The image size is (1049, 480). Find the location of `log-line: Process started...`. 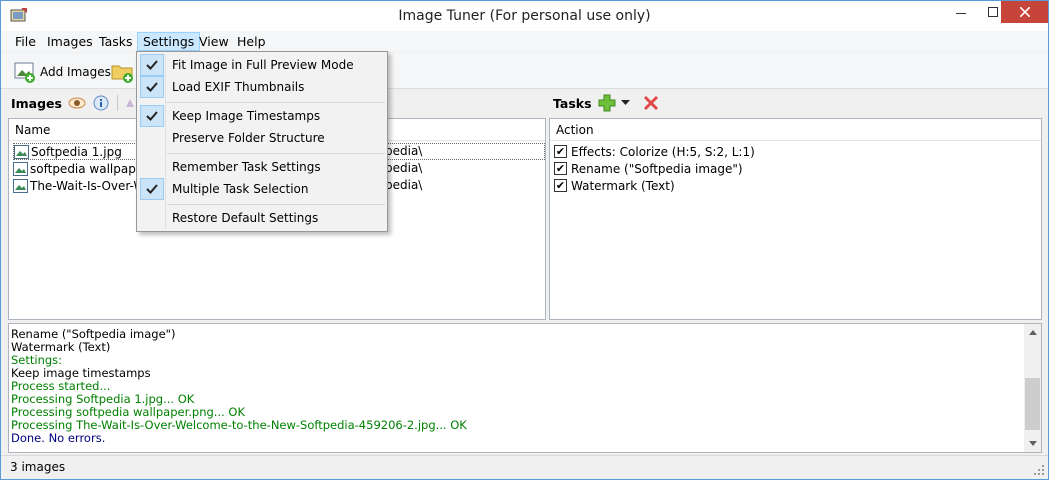

log-line: Process started... is located at coordinates (61, 386).